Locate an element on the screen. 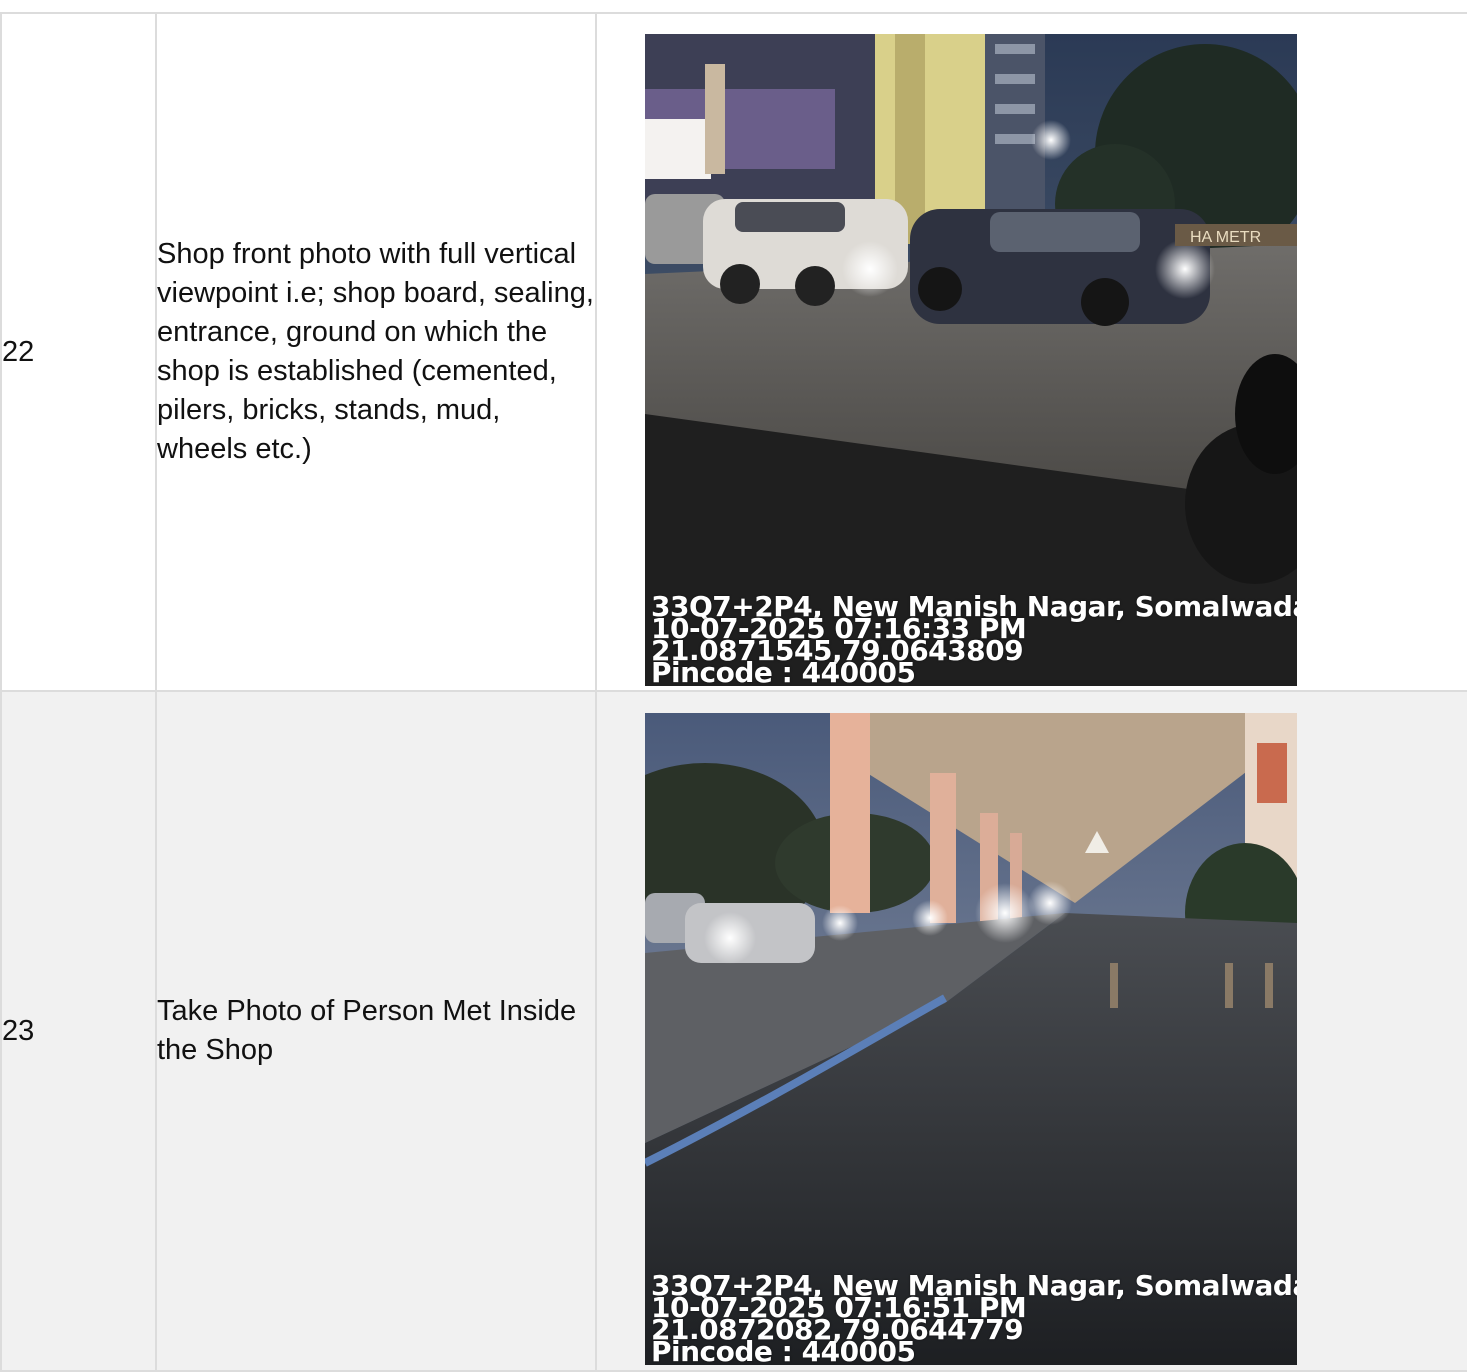 The image size is (1467, 1372). row-description: Take Photo of Person Met Inside the Shop is located at coordinates (376, 1031).